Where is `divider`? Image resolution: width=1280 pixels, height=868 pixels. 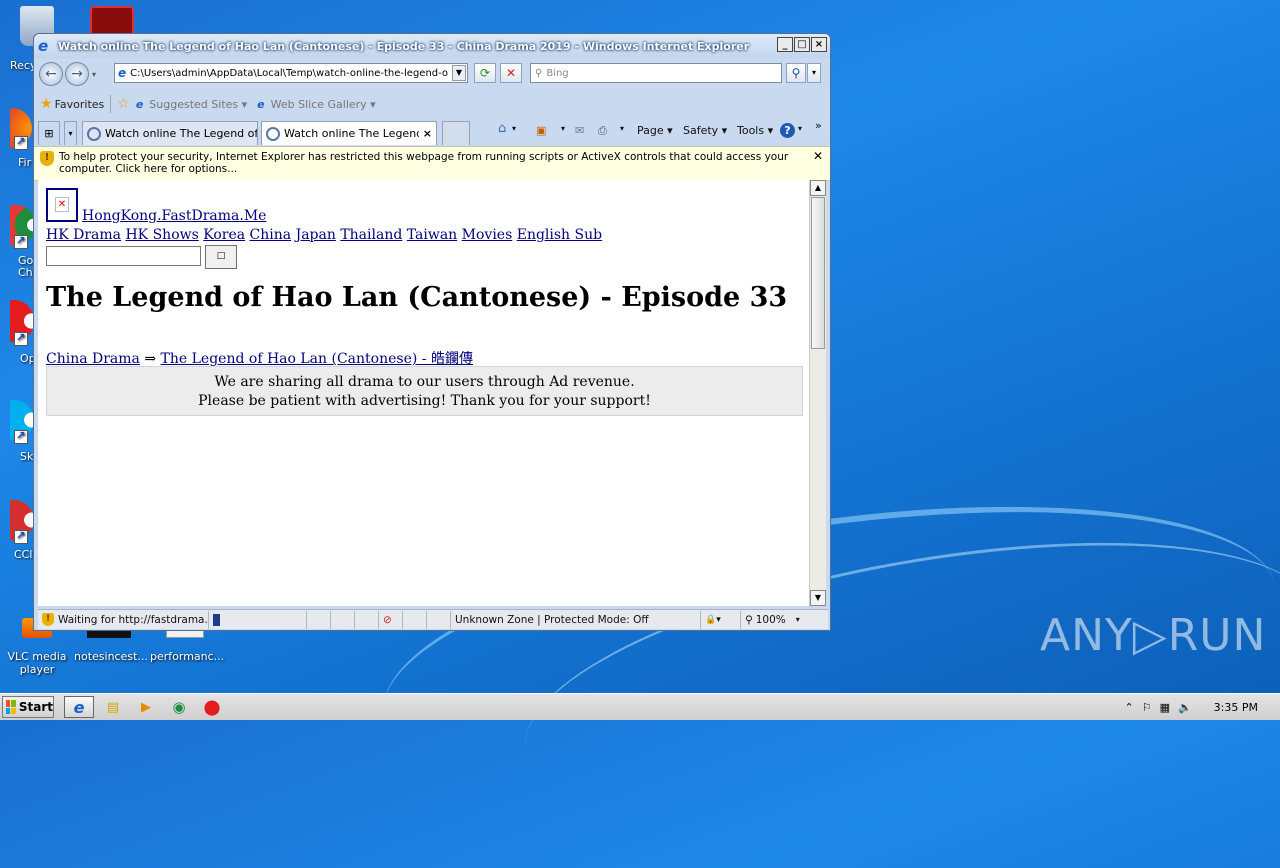 divider is located at coordinates (111, 104).